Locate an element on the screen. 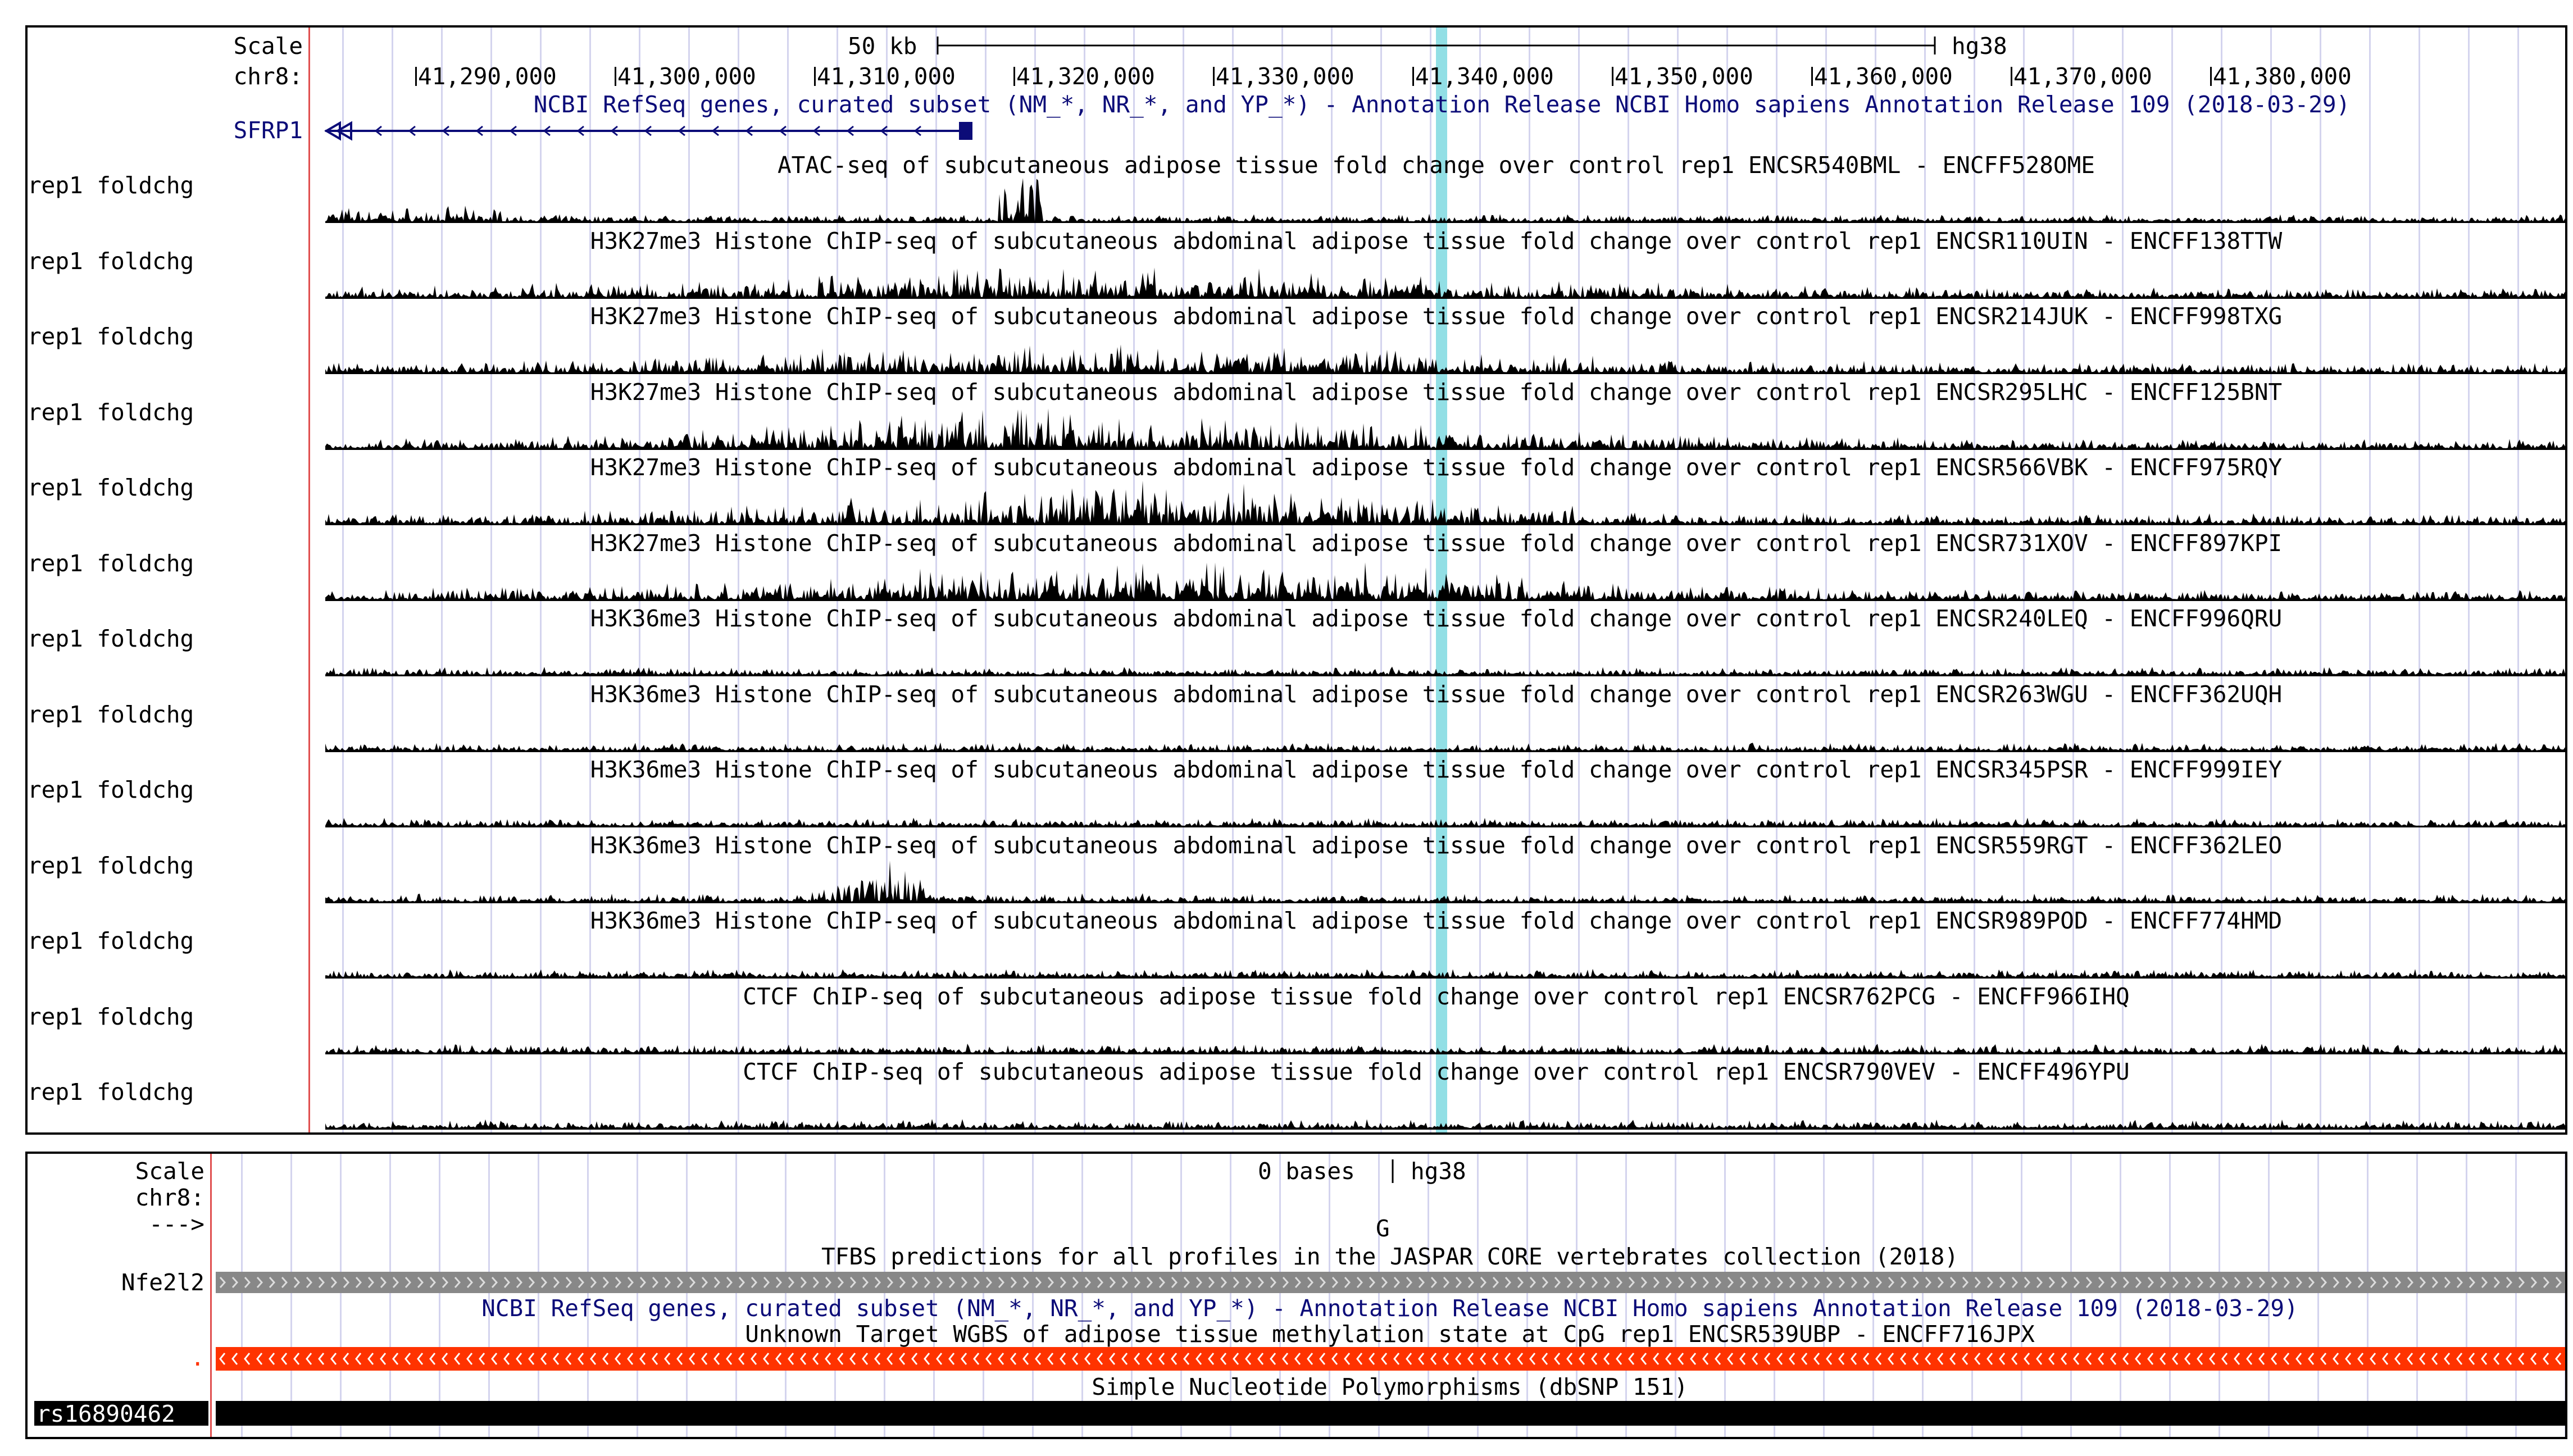 The image size is (2573, 1456). tfbs-strand-arrows is located at coordinates (1390, 1282).